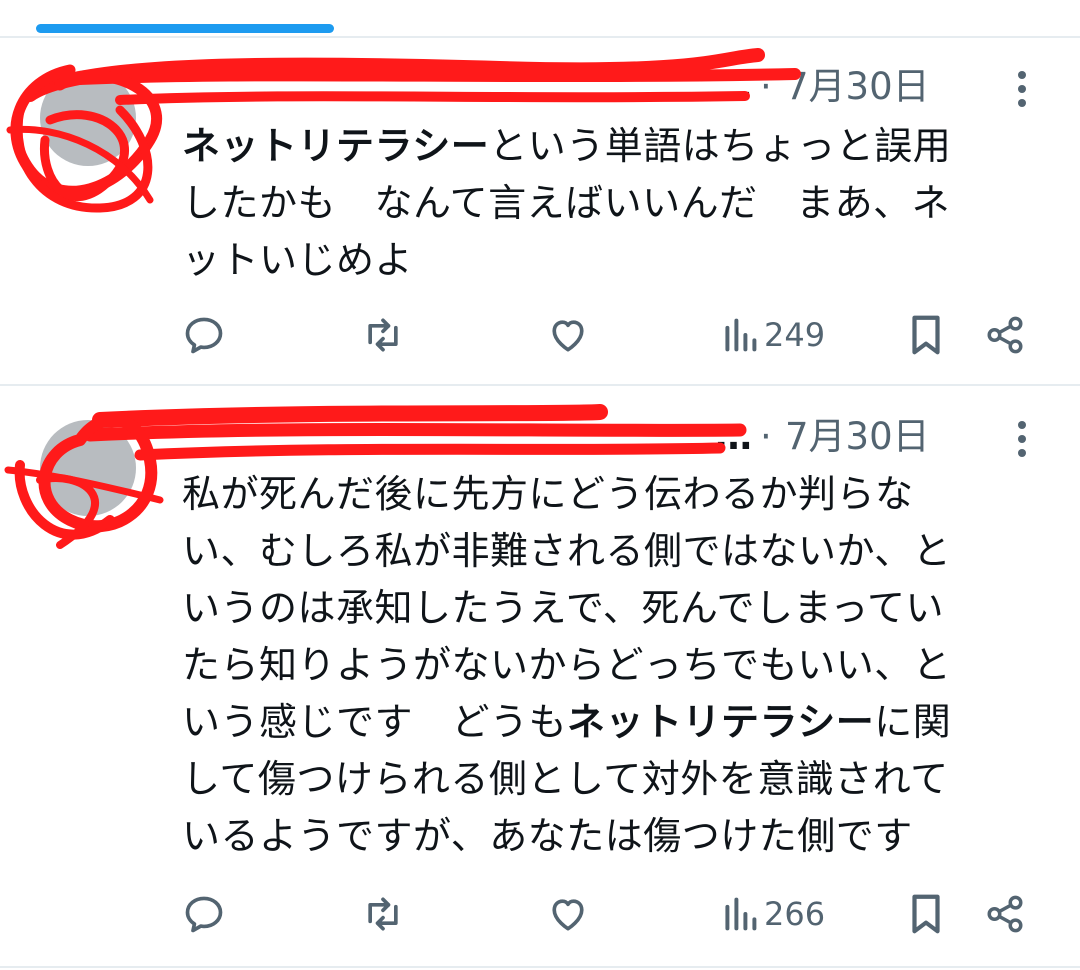 This screenshot has width=1080, height=970. I want to click on tweet-text-line: いう感じです どうもネットリテラシーに関, so click(617, 722).